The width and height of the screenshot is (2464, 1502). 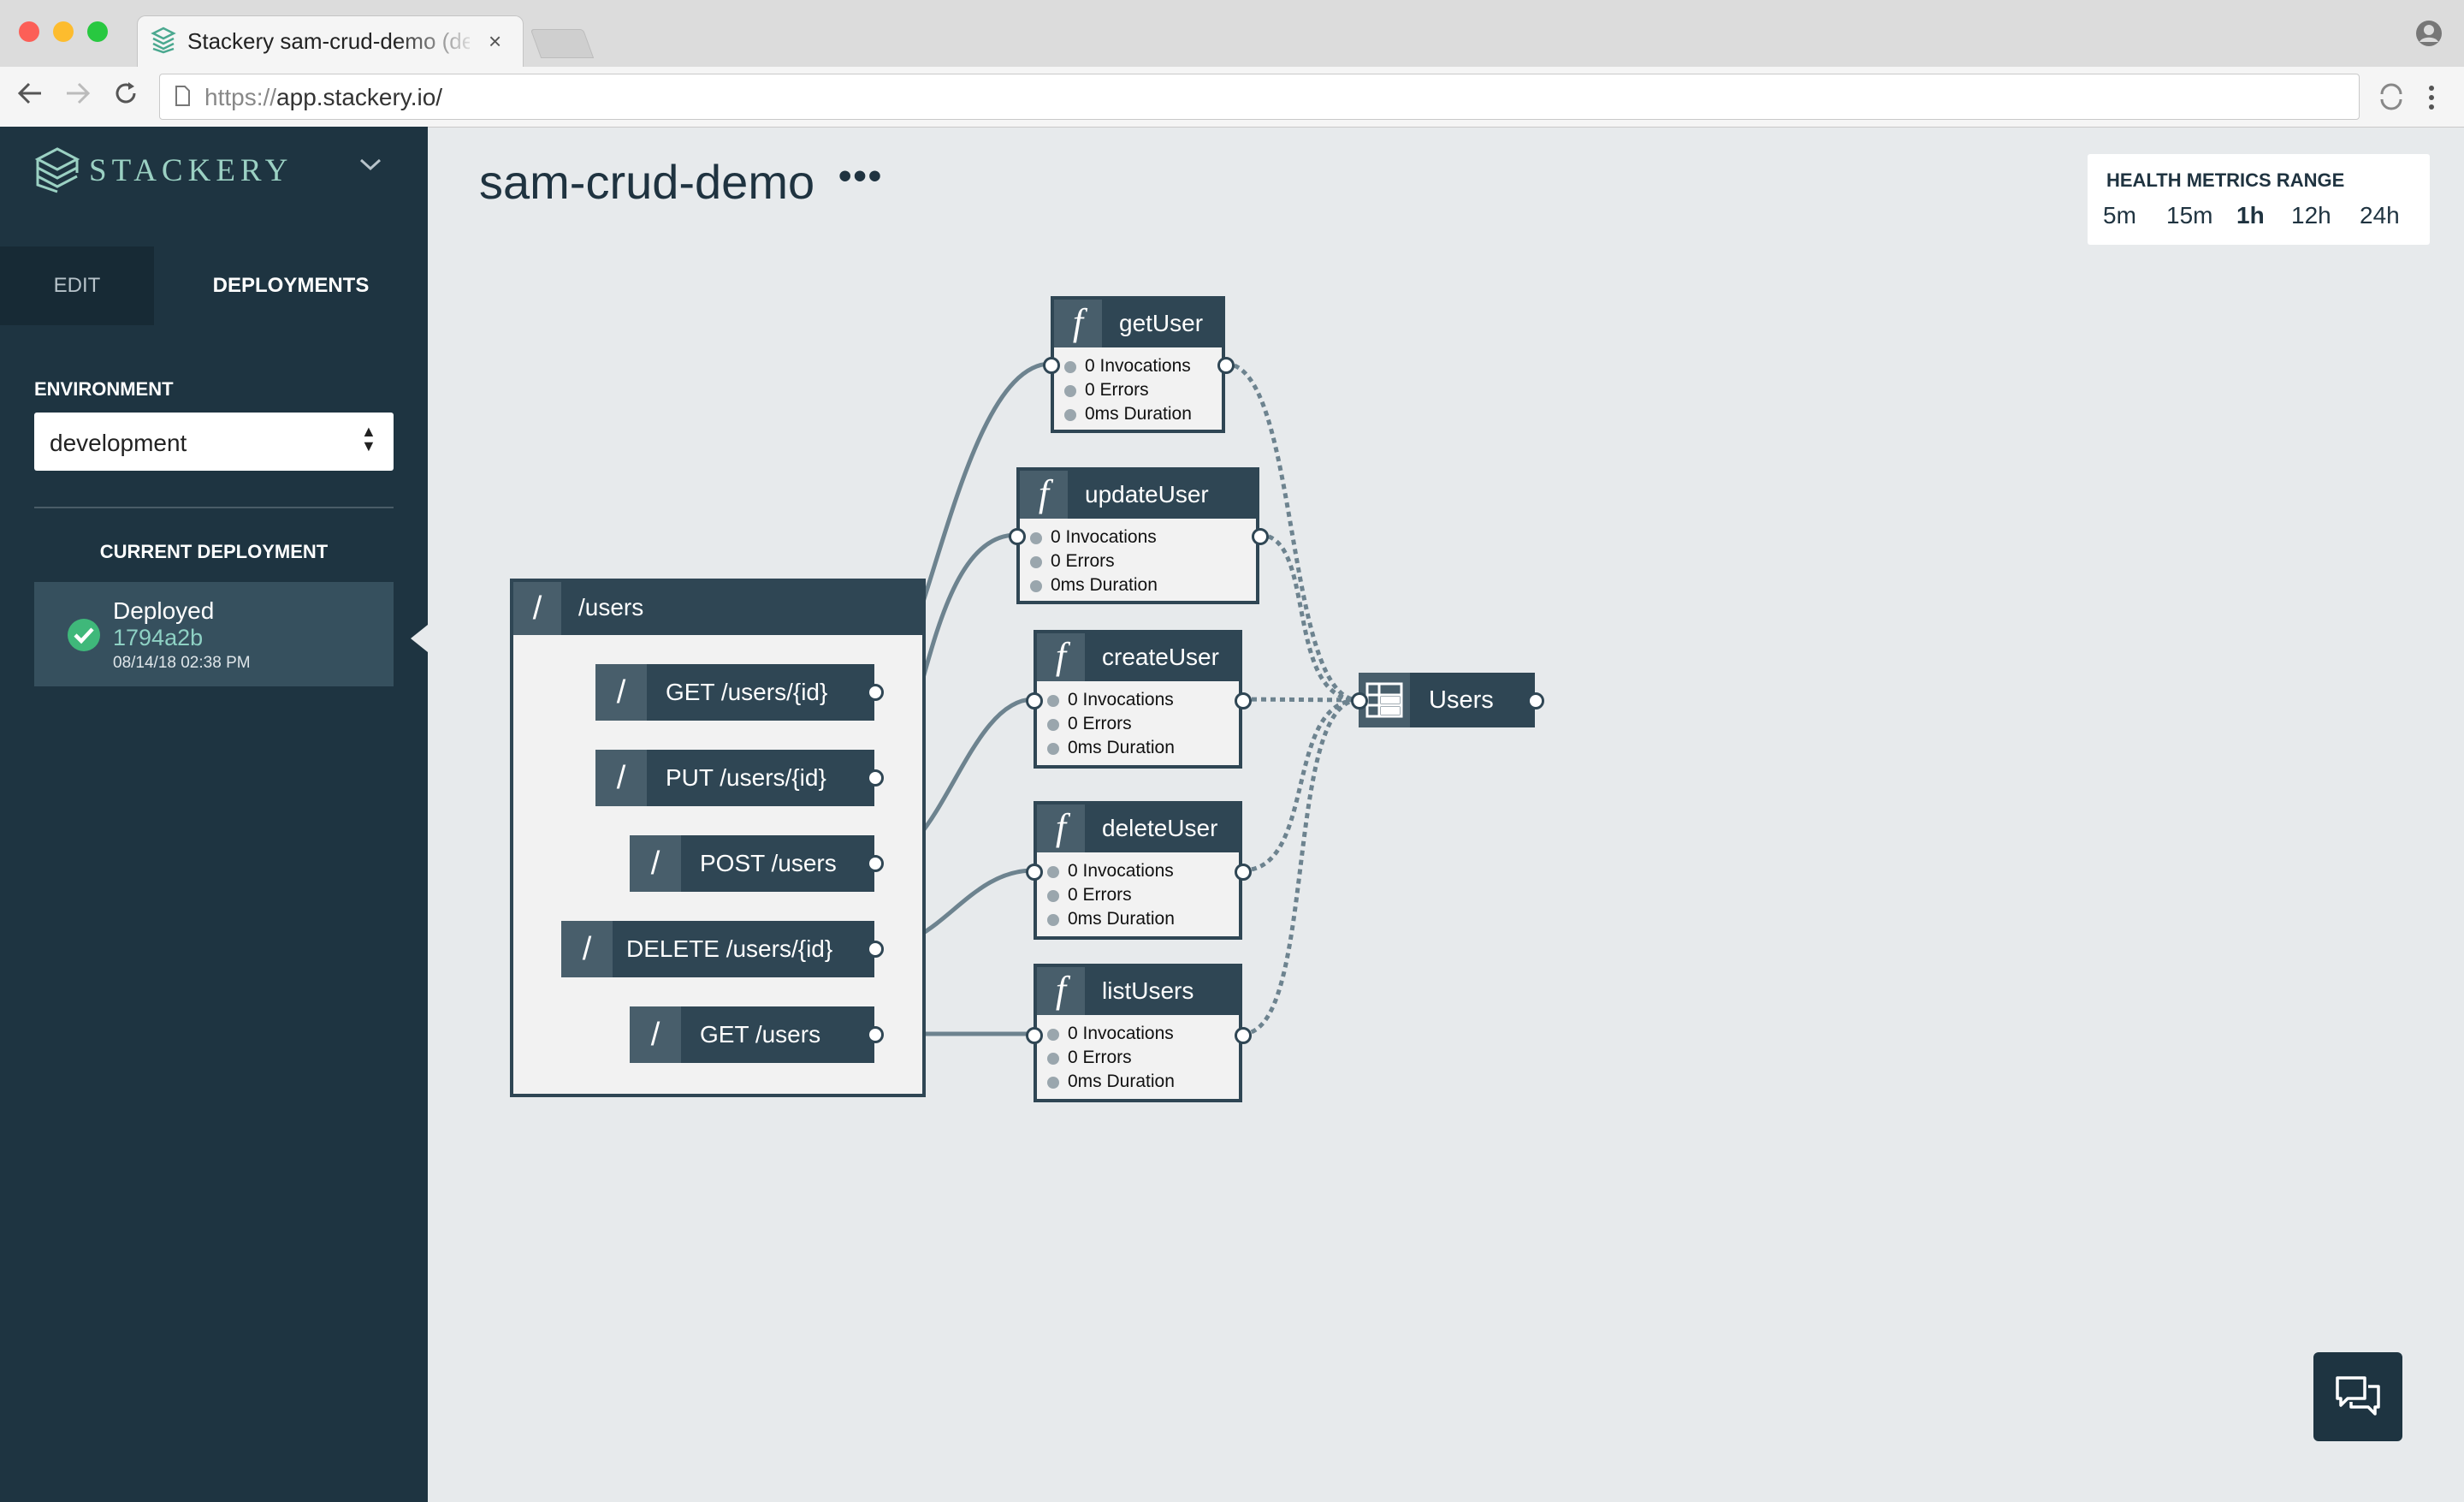 I want to click on function-name: getUser, so click(x=1161, y=323).